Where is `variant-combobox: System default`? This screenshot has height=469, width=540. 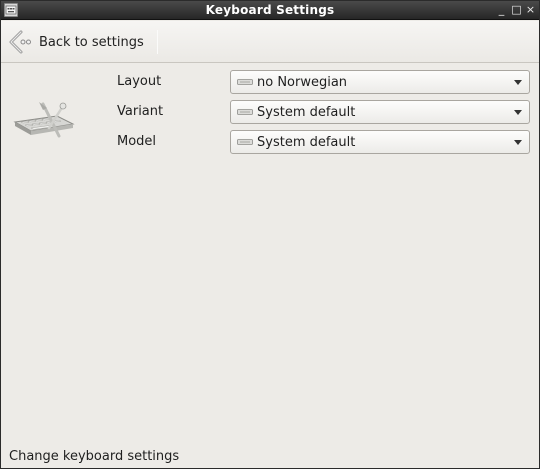 variant-combobox: System default is located at coordinates (380, 112).